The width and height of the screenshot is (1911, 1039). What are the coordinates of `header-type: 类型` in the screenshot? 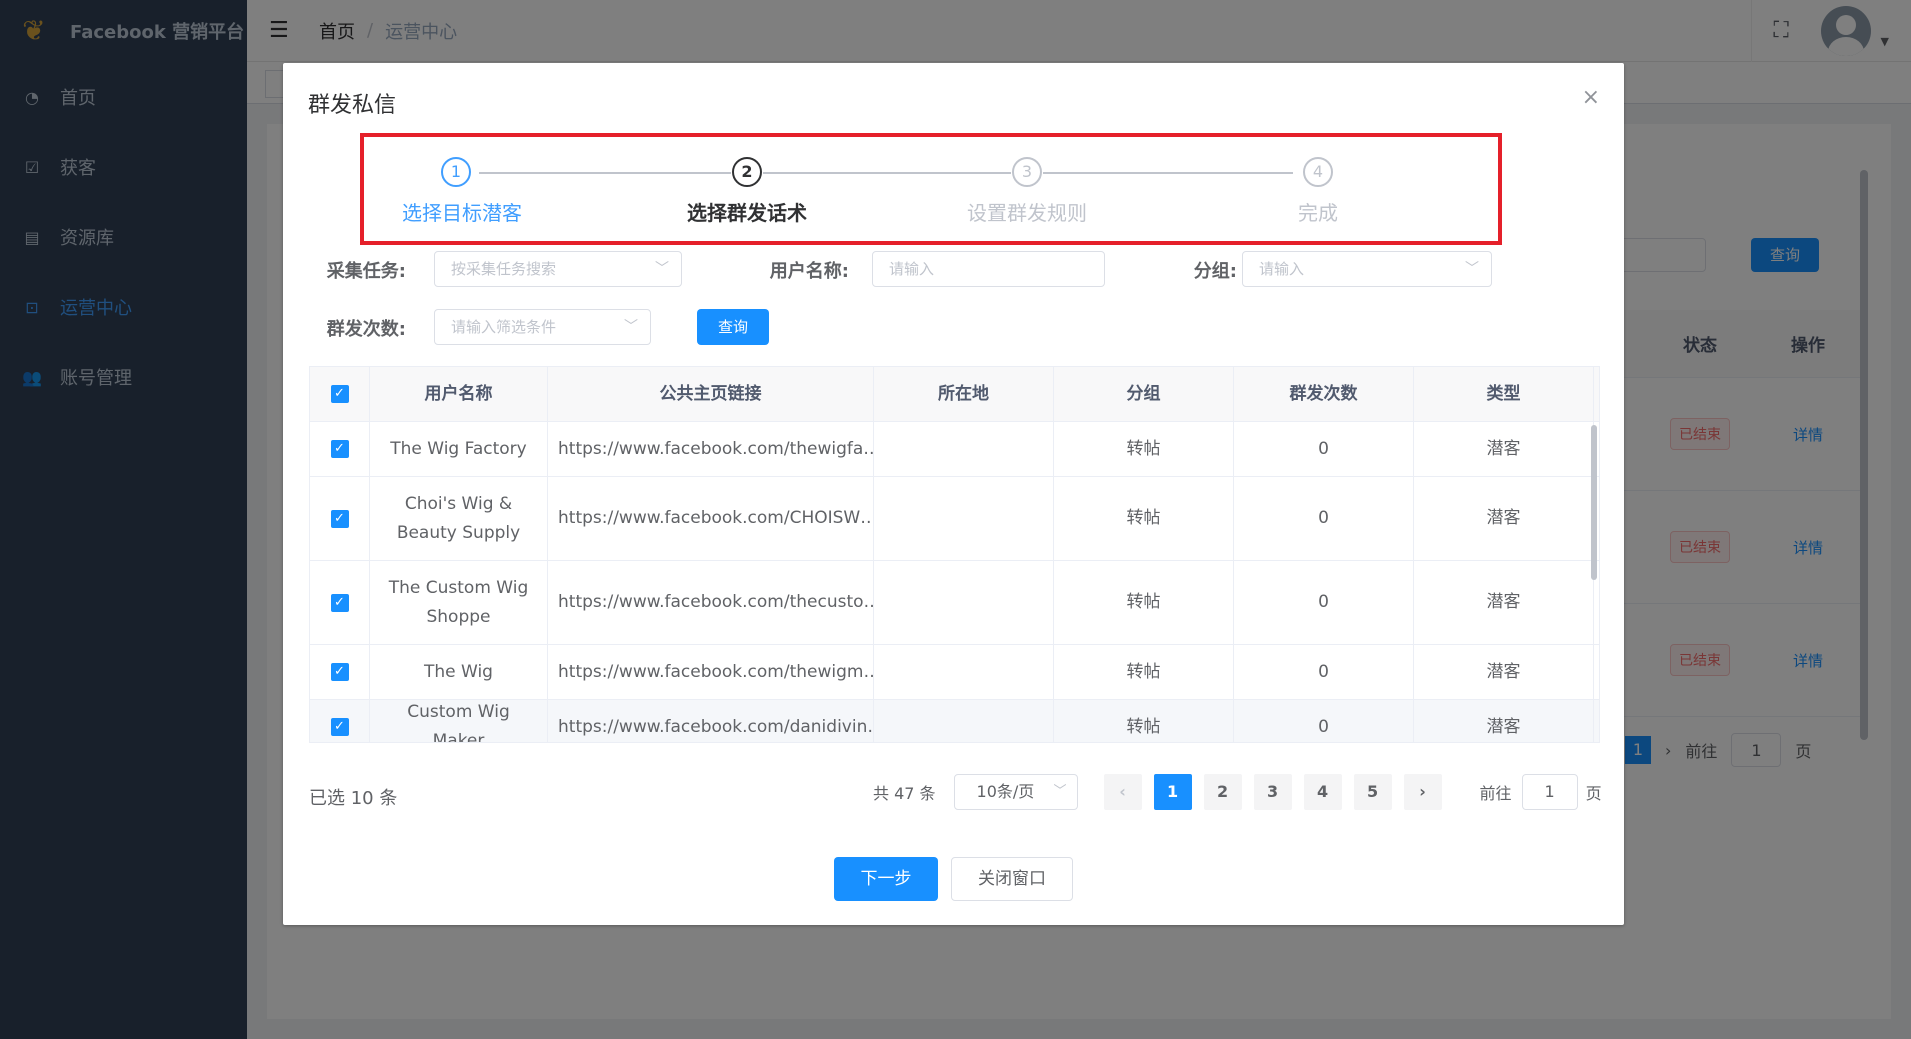 It's located at (1504, 394).